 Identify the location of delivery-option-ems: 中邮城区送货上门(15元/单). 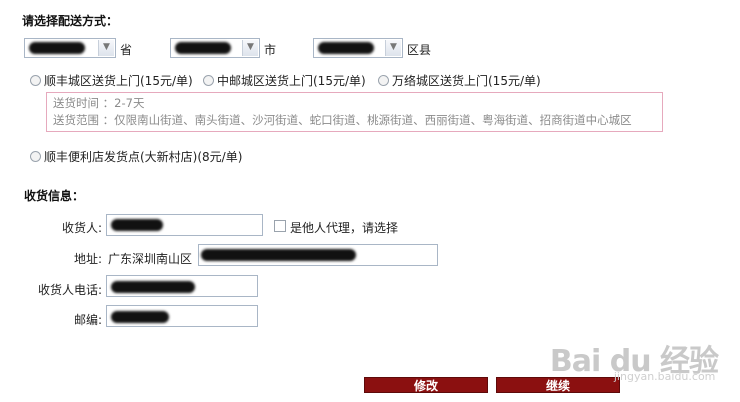
(284, 80).